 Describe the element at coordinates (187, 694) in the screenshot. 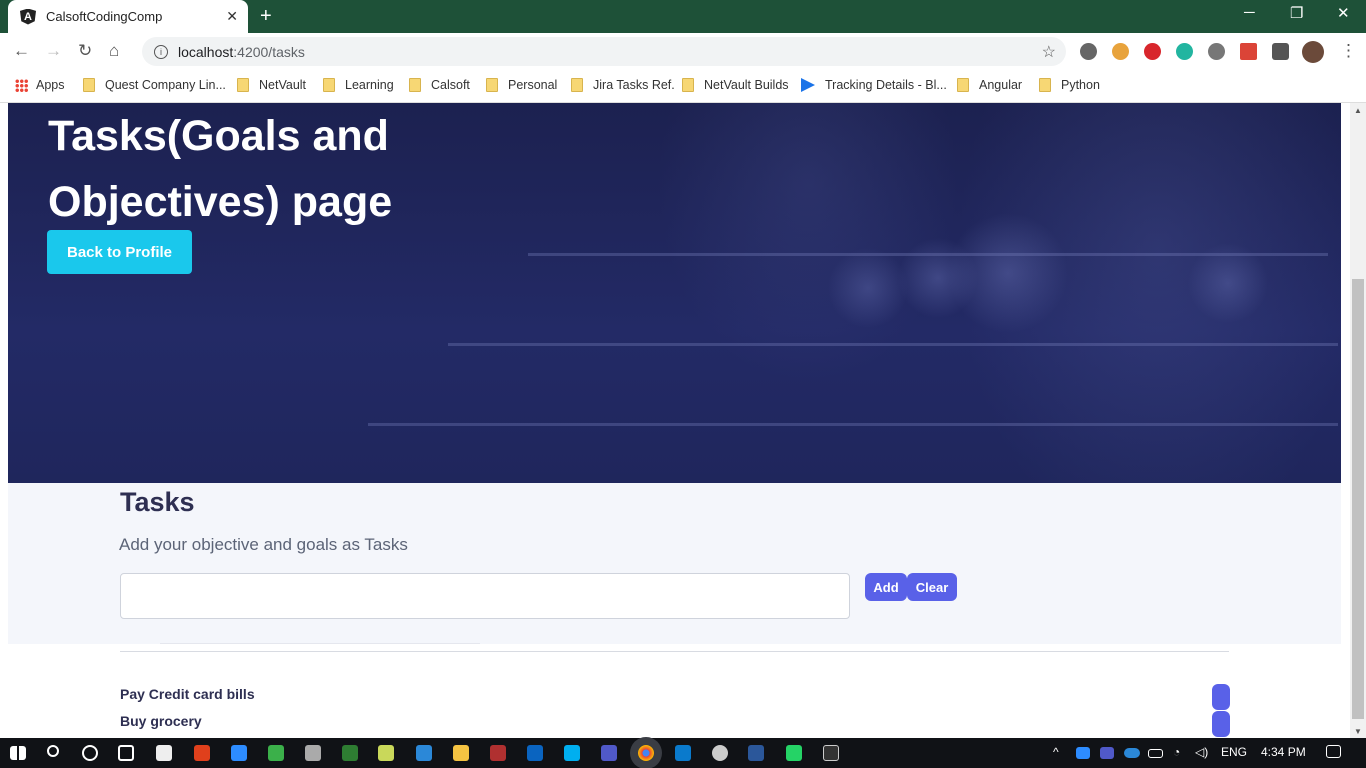

I see `task-item: Pay Credit card bills` at that location.